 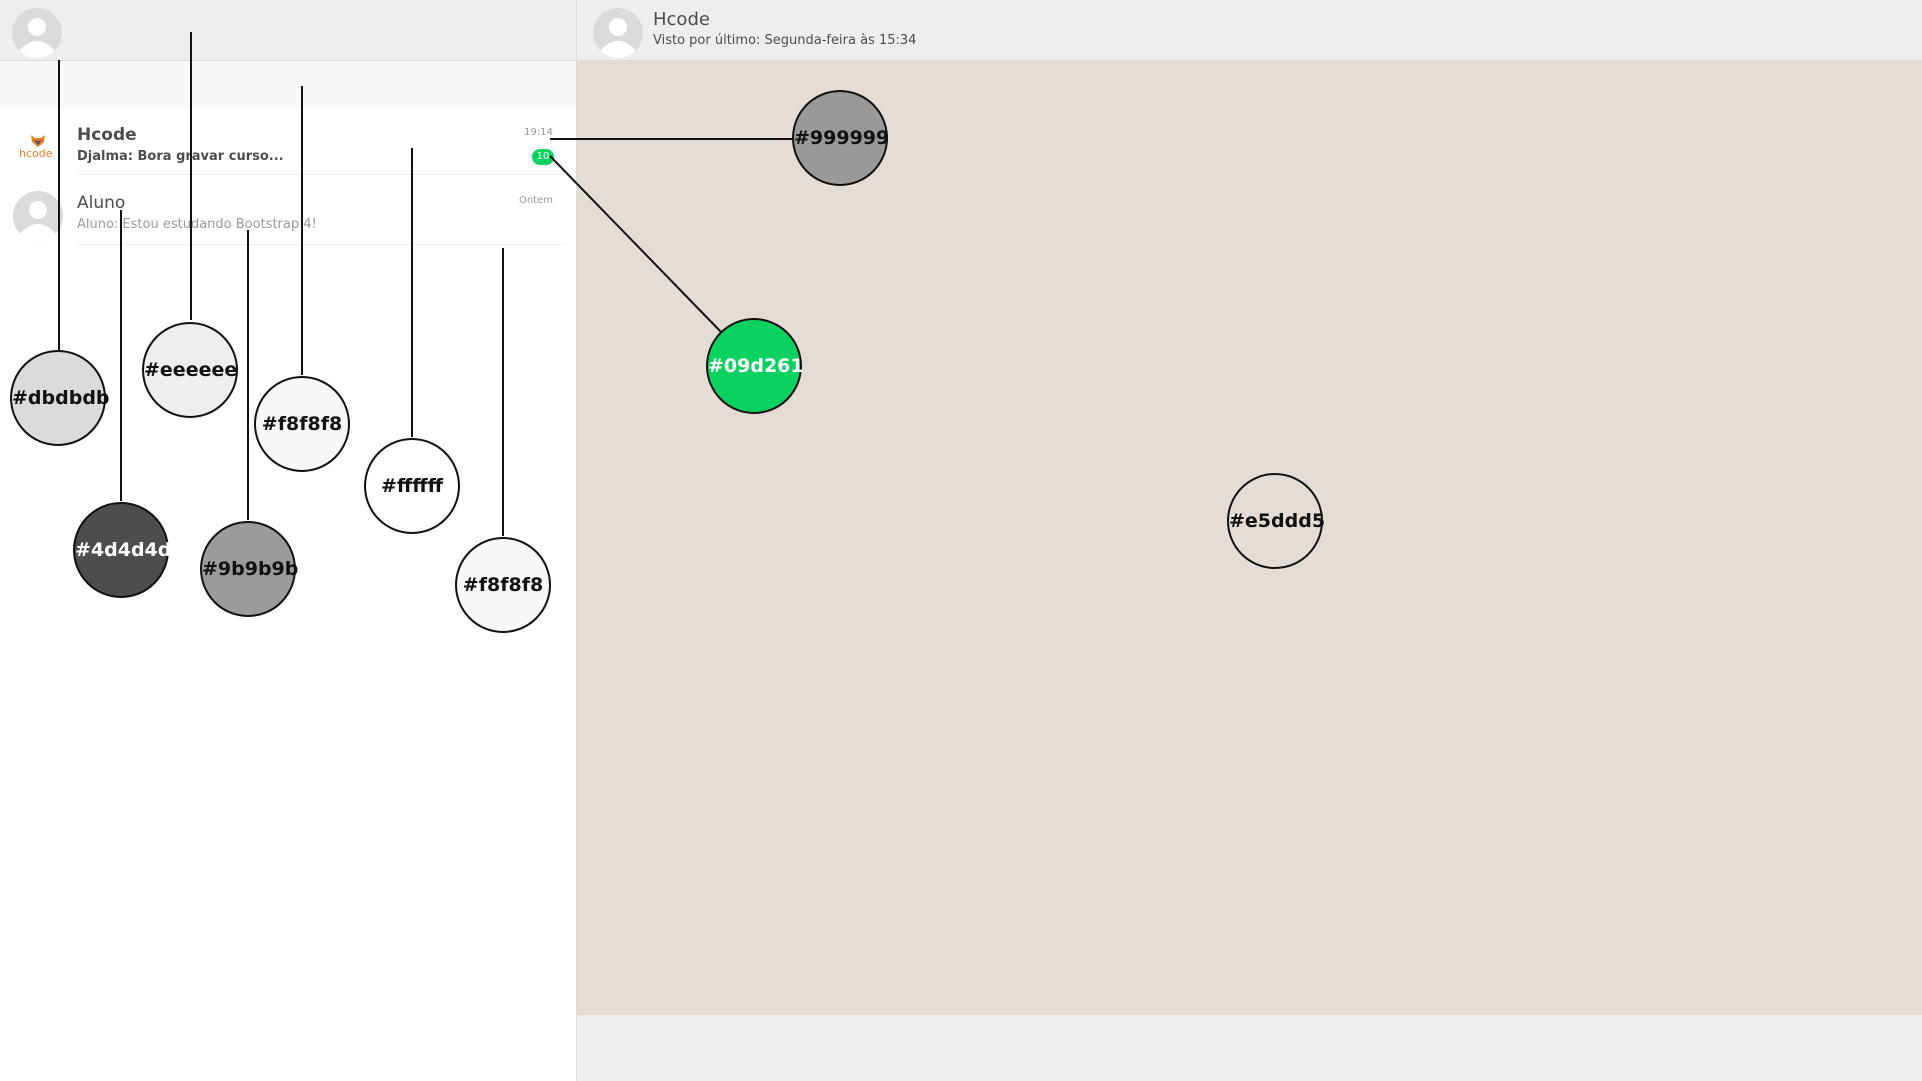 I want to click on hcode-logo: hcode, so click(x=38, y=146).